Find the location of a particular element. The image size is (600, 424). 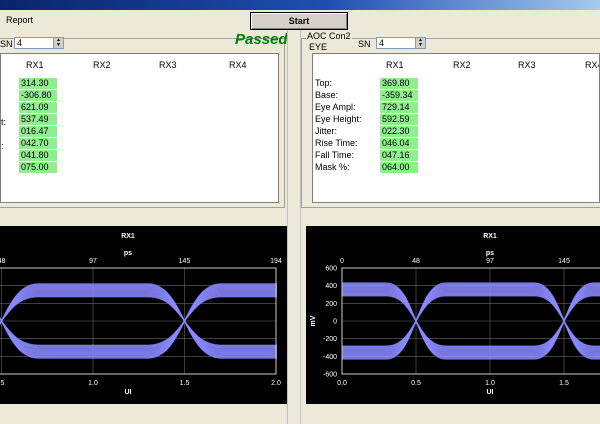

left-row-label: t: is located at coordinates (4, 122).